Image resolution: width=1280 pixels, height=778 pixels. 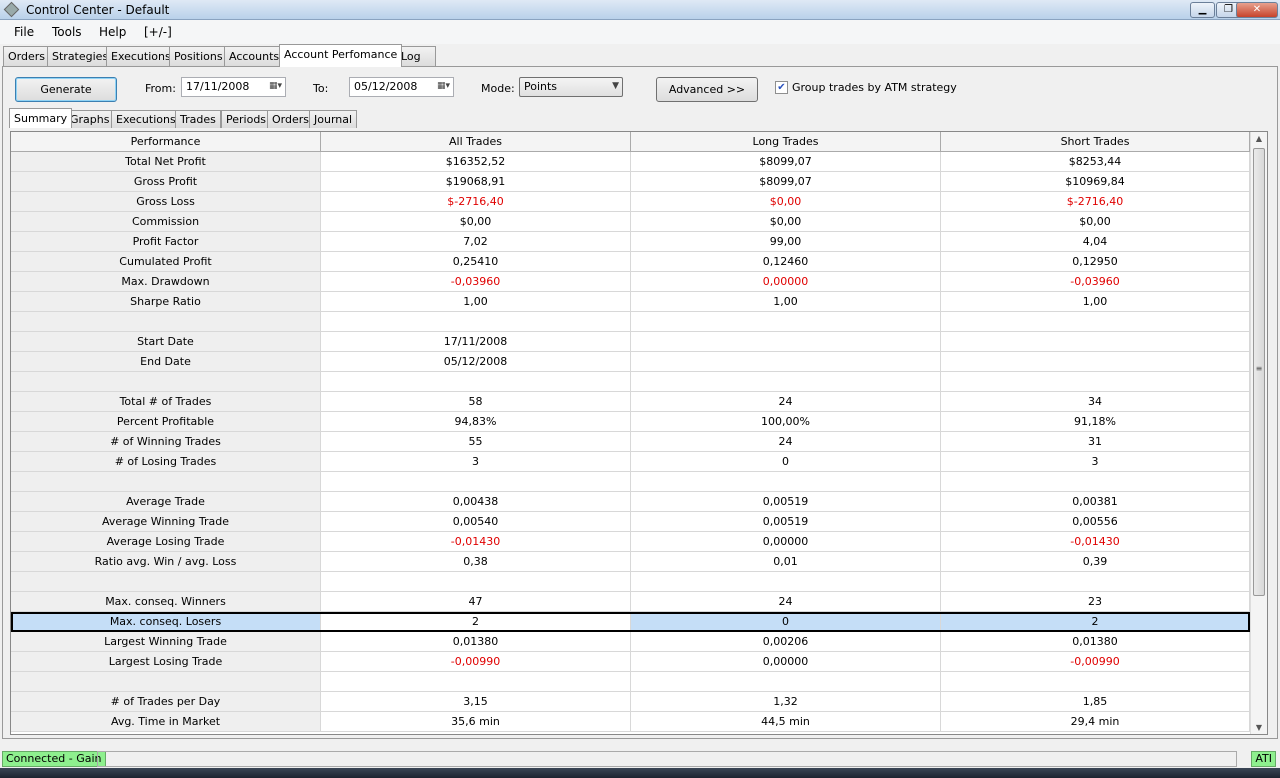 I want to click on header-performance: Performance, so click(x=166, y=142).